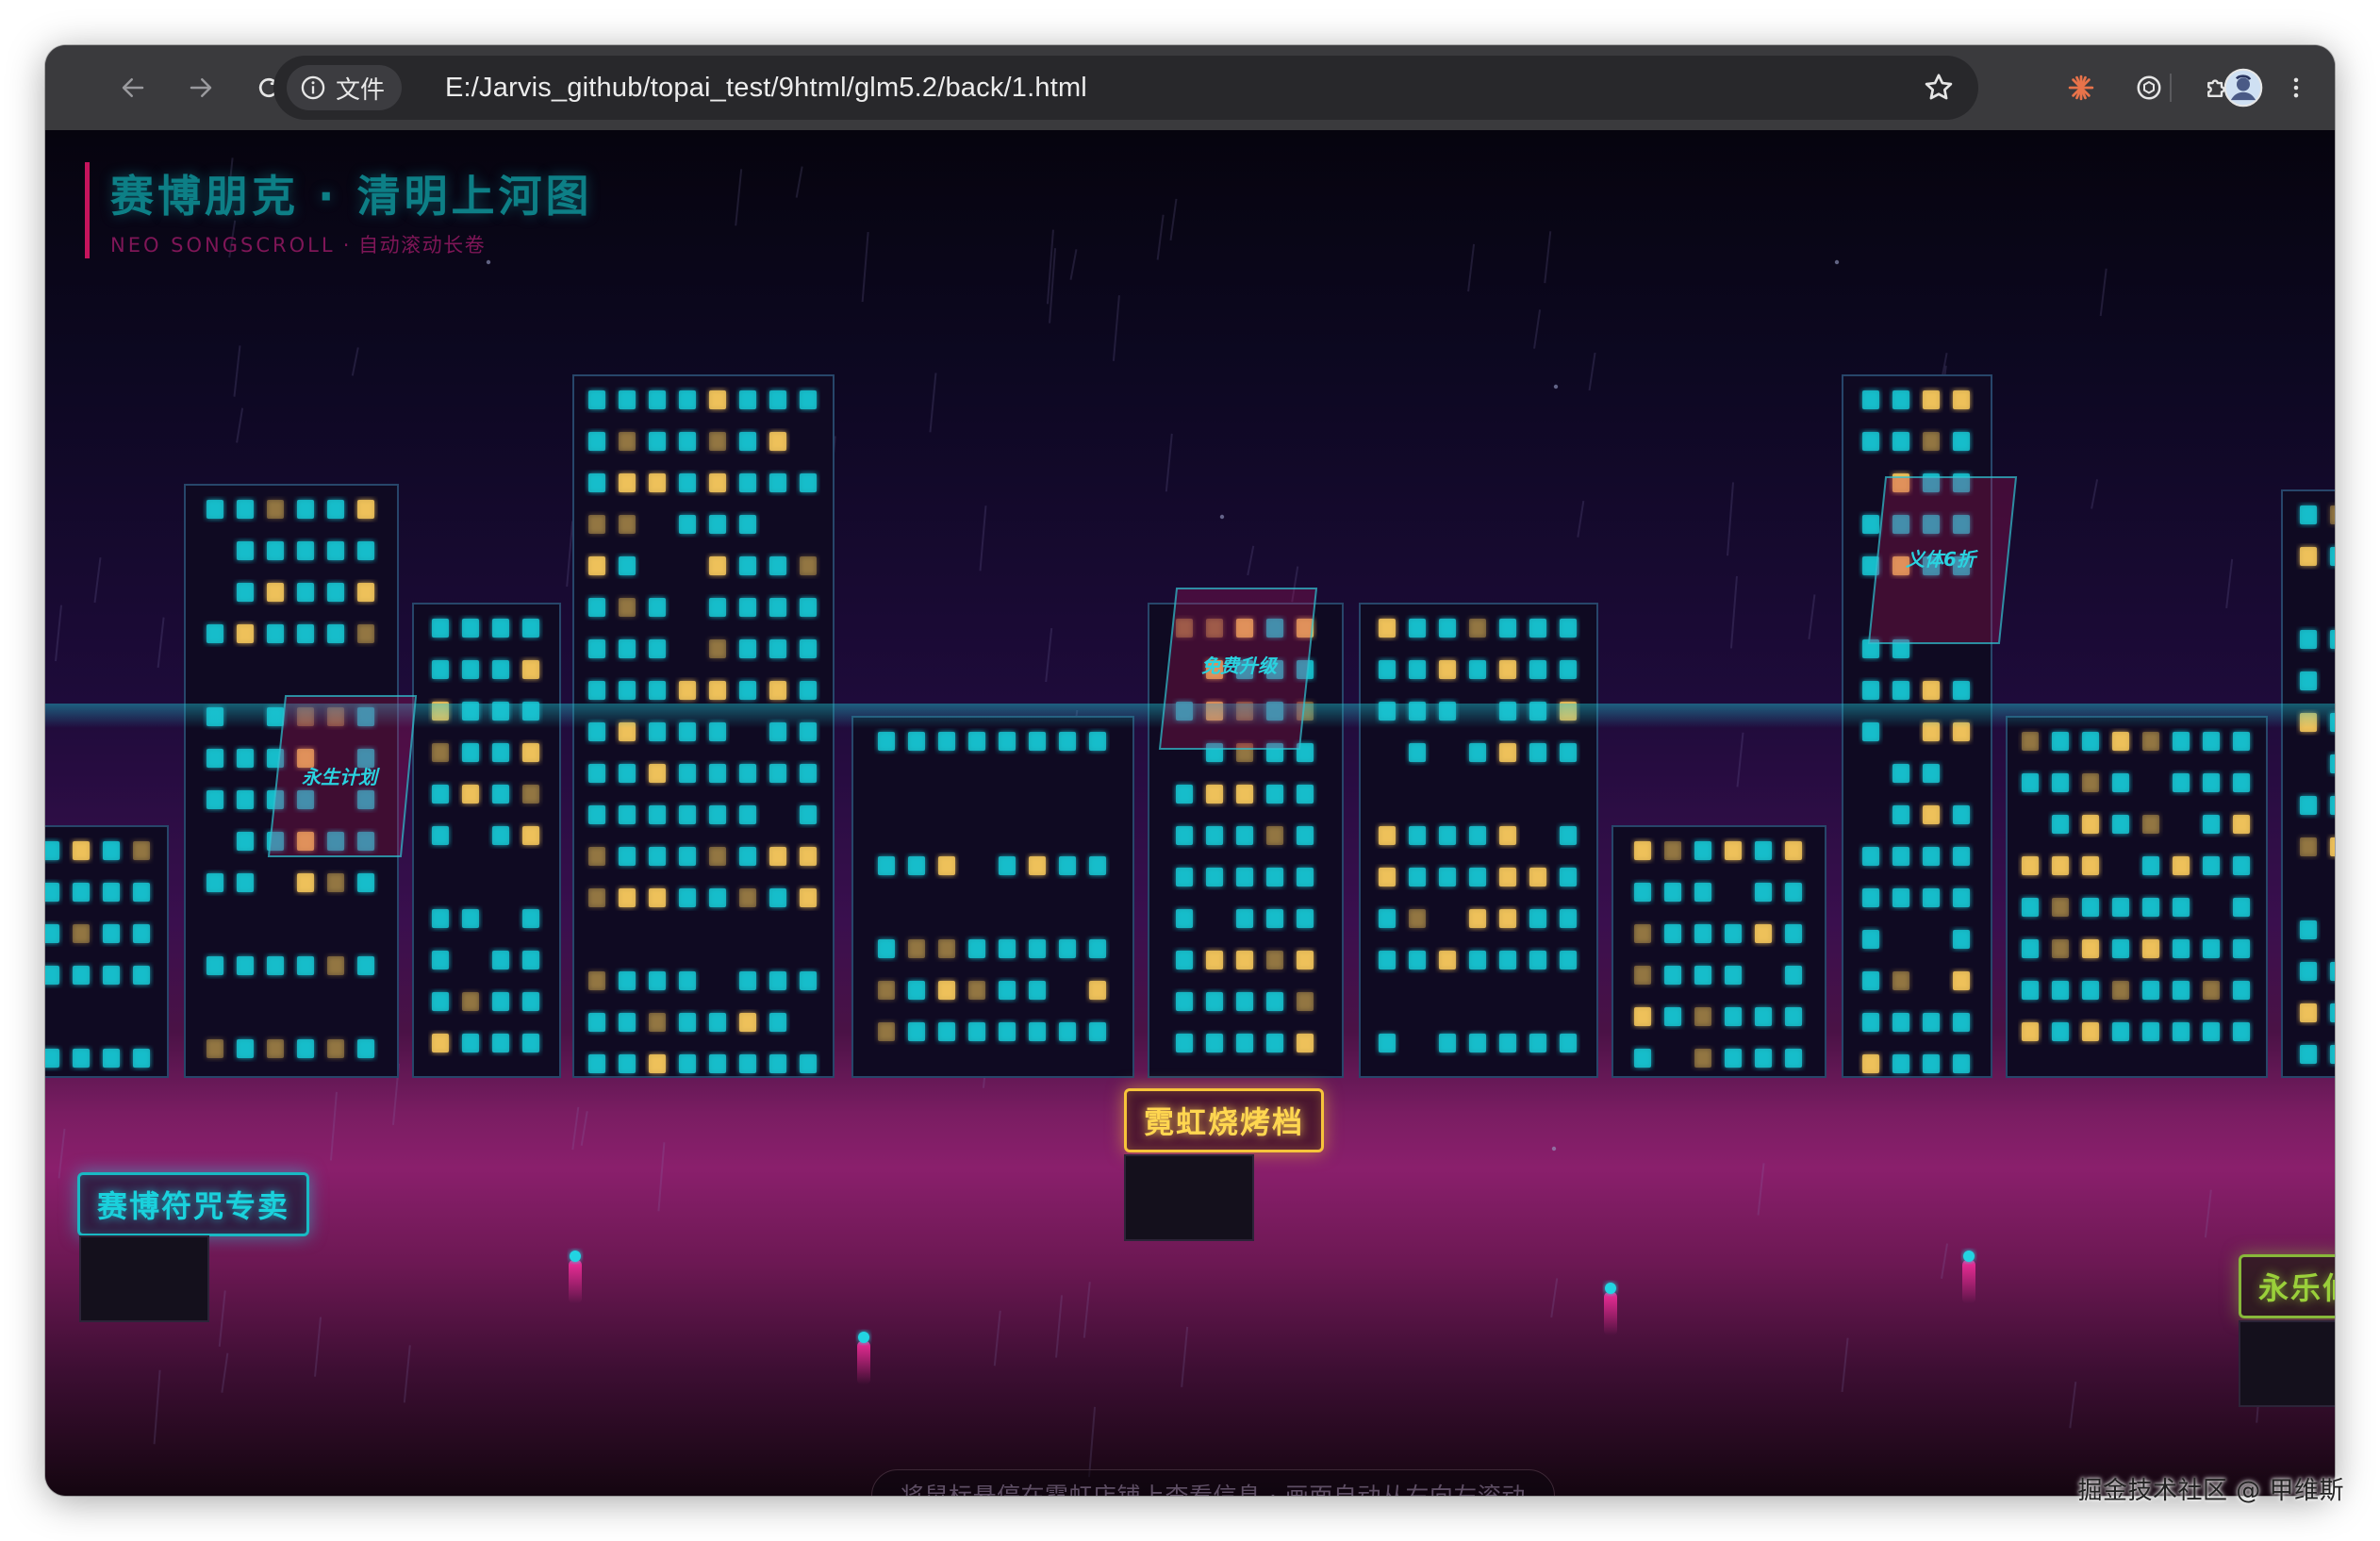  What do you see at coordinates (1610, 1309) in the screenshot?
I see `pedestrian` at bounding box center [1610, 1309].